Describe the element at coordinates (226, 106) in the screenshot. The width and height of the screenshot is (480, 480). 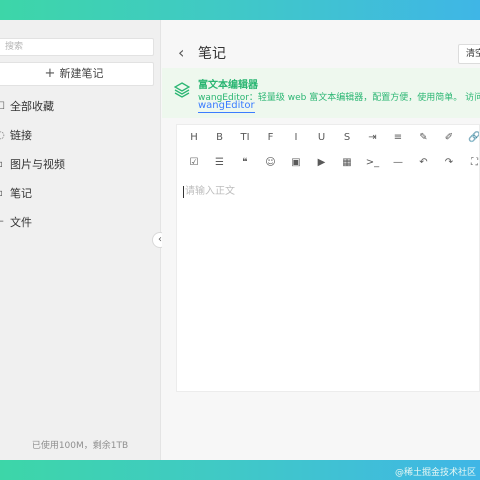
I see `wangeditor-link: wangEditor` at that location.